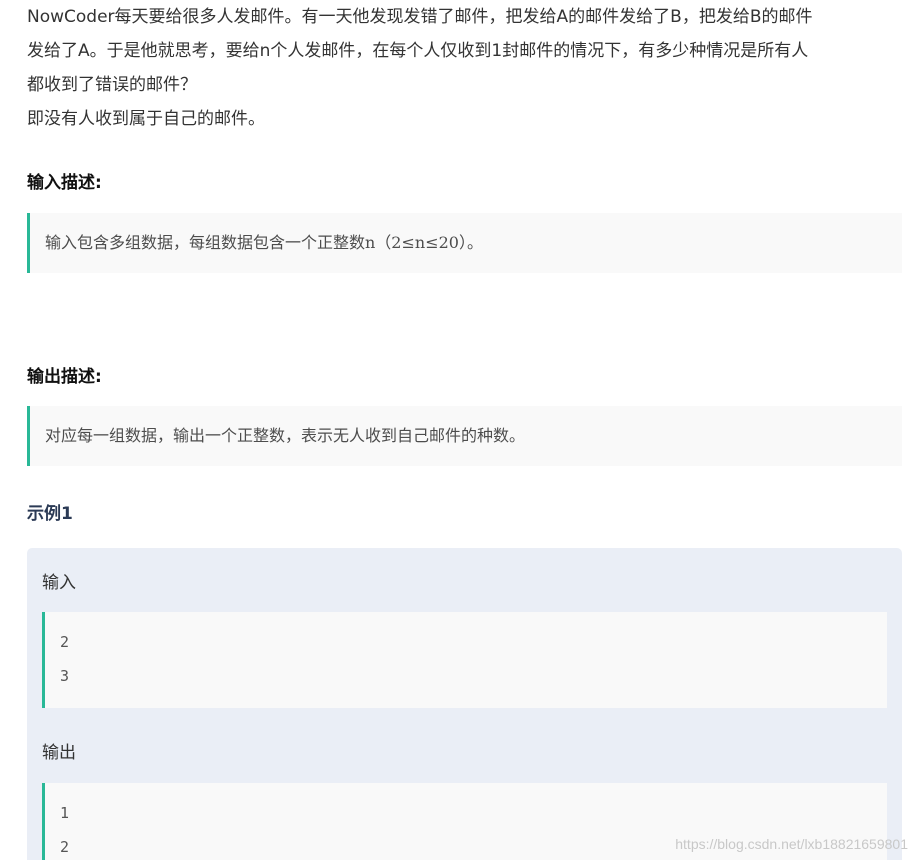 This screenshot has height=860, width=916. Describe the element at coordinates (65, 676) in the screenshot. I see `code-line: 3` at that location.